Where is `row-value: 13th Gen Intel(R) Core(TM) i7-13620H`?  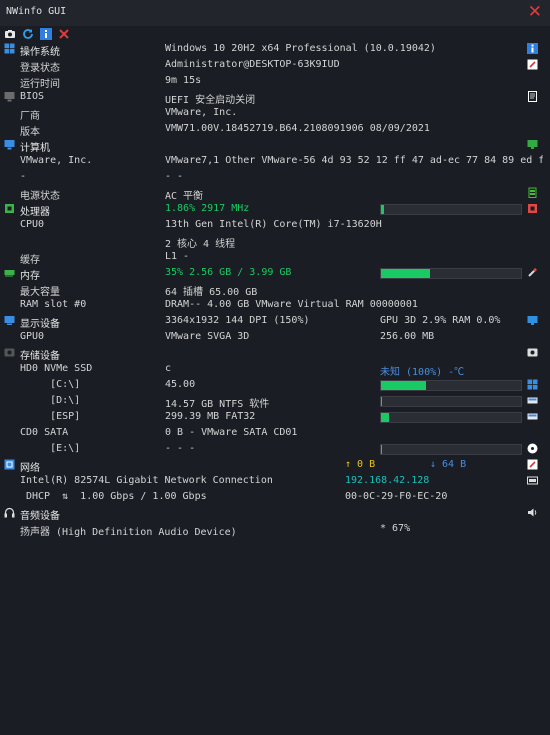 row-value: 13th Gen Intel(R) Core(TM) i7-13620H is located at coordinates (273, 224).